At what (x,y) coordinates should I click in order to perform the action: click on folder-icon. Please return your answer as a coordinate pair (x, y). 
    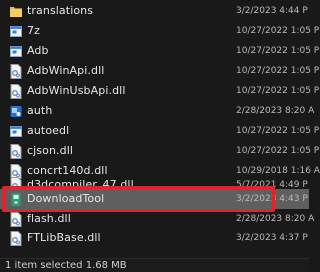
    Looking at the image, I should click on (16, 11).